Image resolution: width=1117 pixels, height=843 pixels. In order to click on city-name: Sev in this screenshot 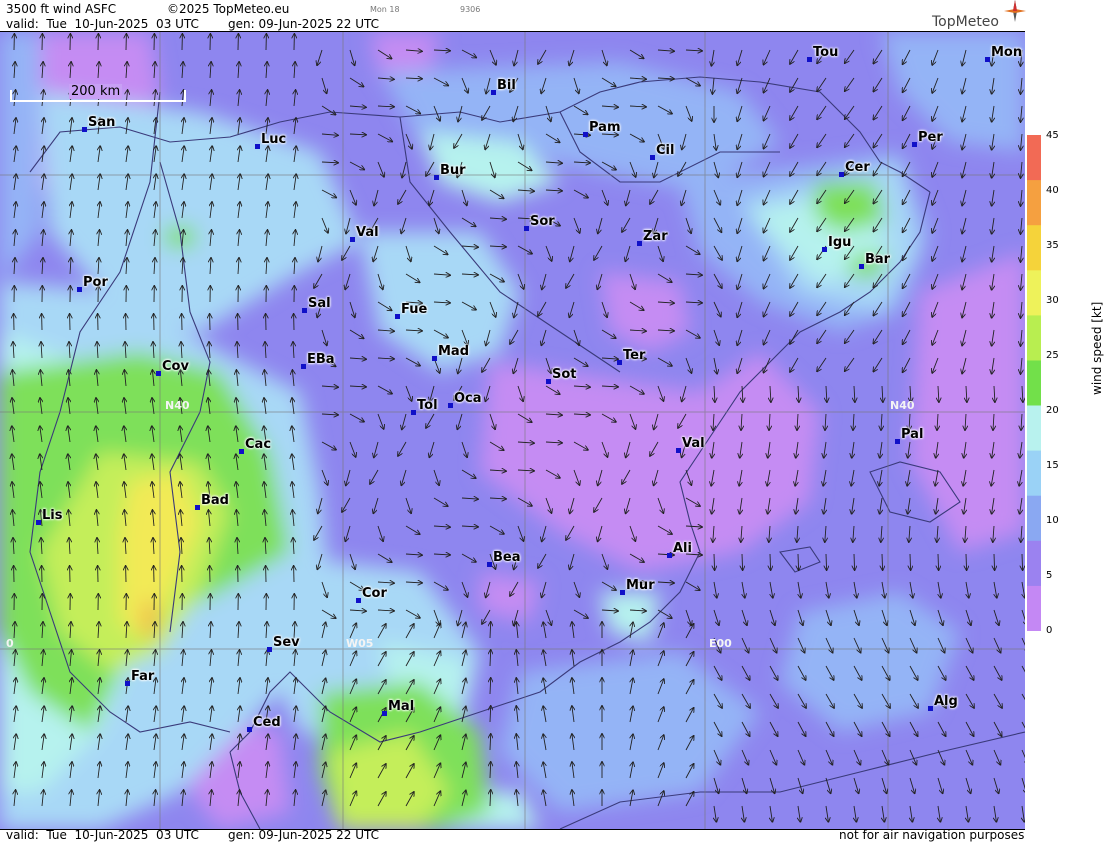, I will do `click(286, 642)`.